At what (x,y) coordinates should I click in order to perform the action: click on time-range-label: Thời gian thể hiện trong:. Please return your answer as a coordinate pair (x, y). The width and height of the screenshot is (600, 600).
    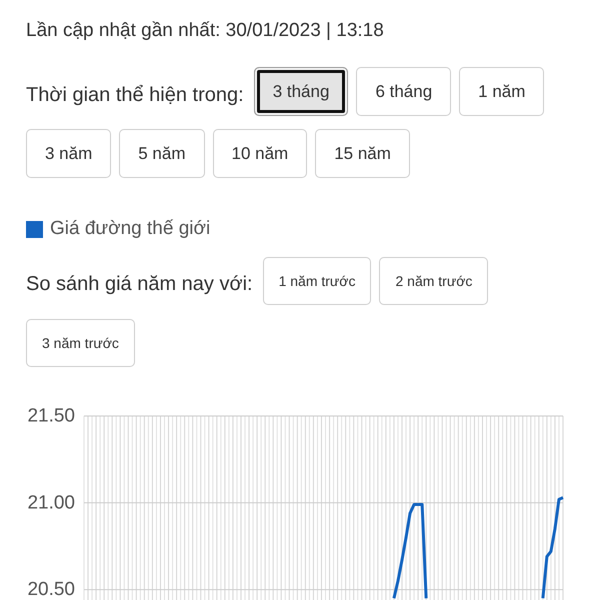
    Looking at the image, I should click on (135, 94).